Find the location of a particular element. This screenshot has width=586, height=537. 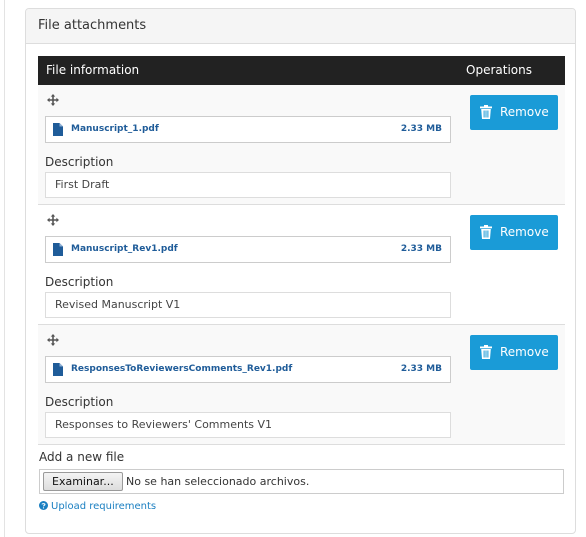

file-link-box: Manuscript_Rev1.pdf 2.33 MB is located at coordinates (248, 249).